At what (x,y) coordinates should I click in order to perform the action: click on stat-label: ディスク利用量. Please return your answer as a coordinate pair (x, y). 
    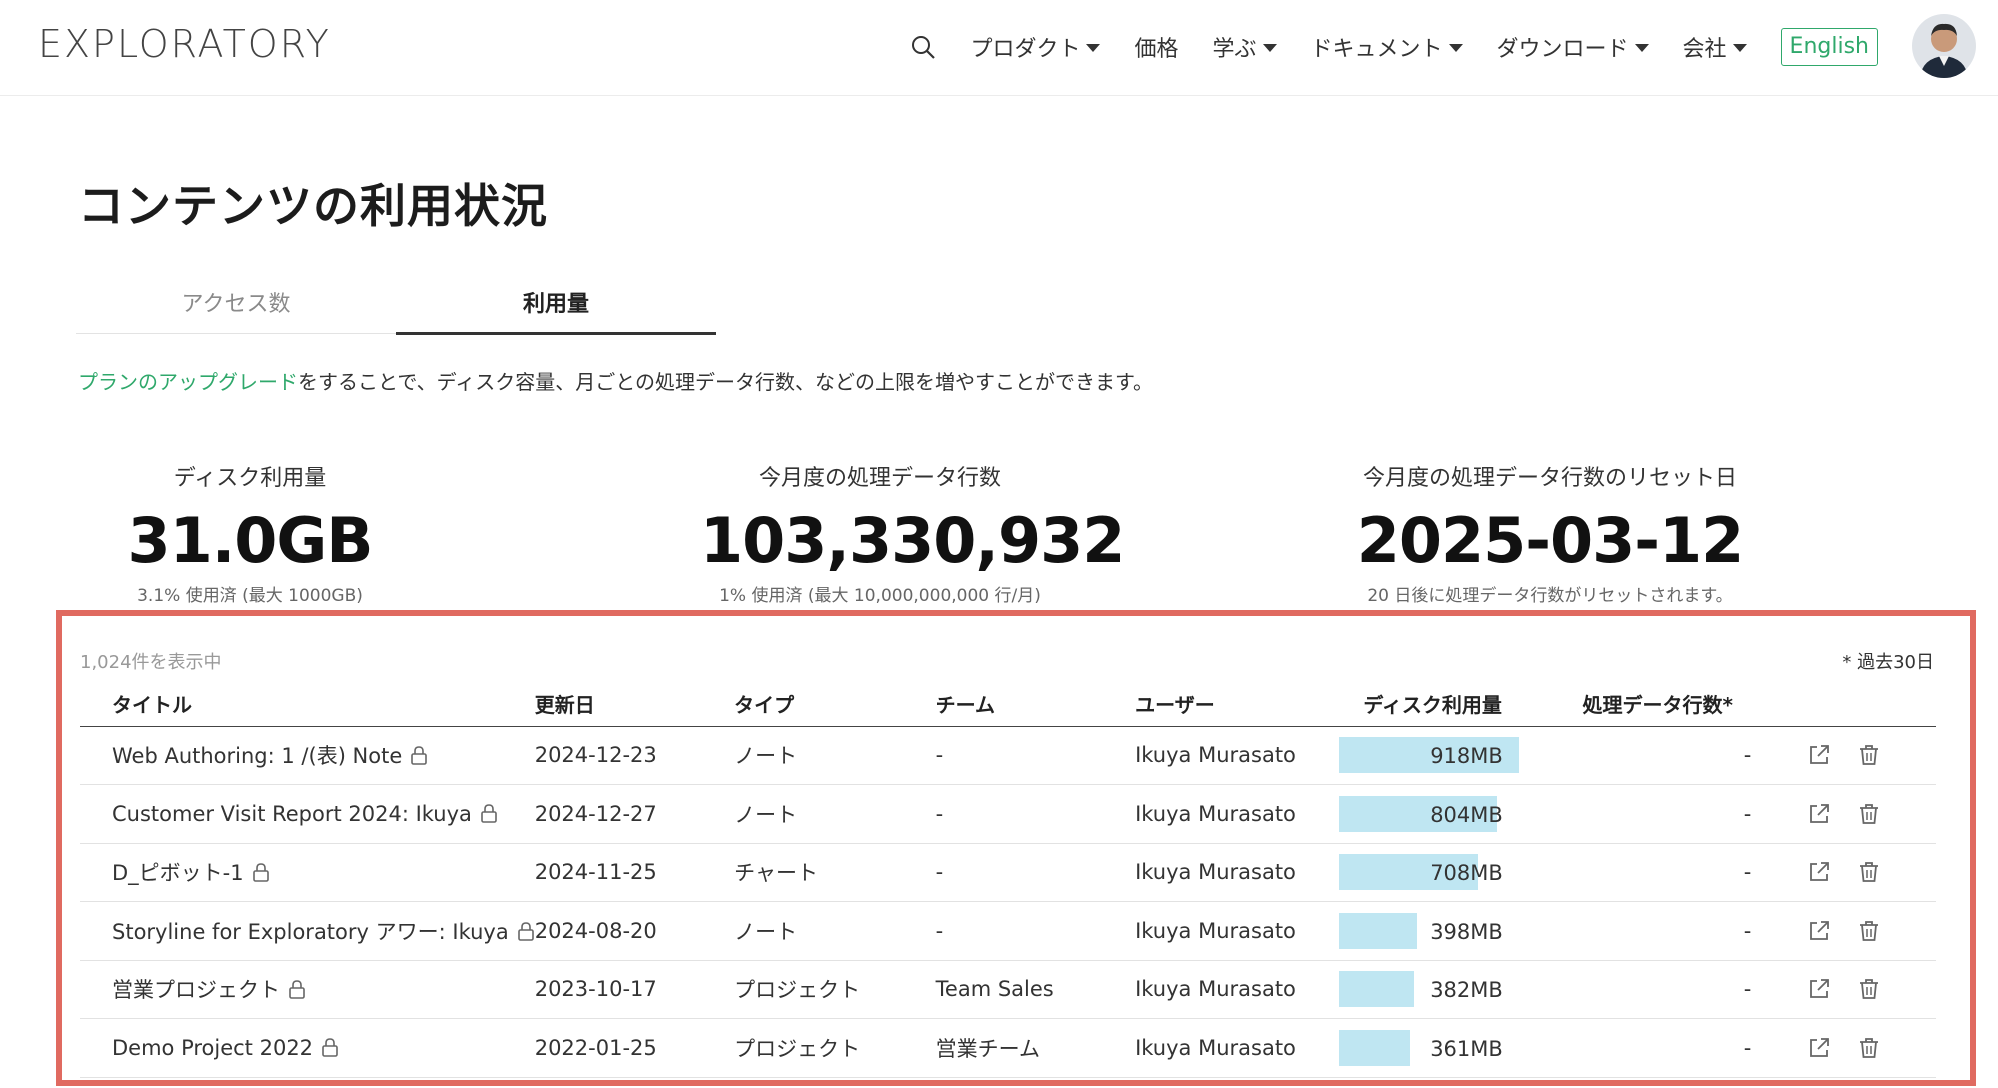
    Looking at the image, I should click on (250, 478).